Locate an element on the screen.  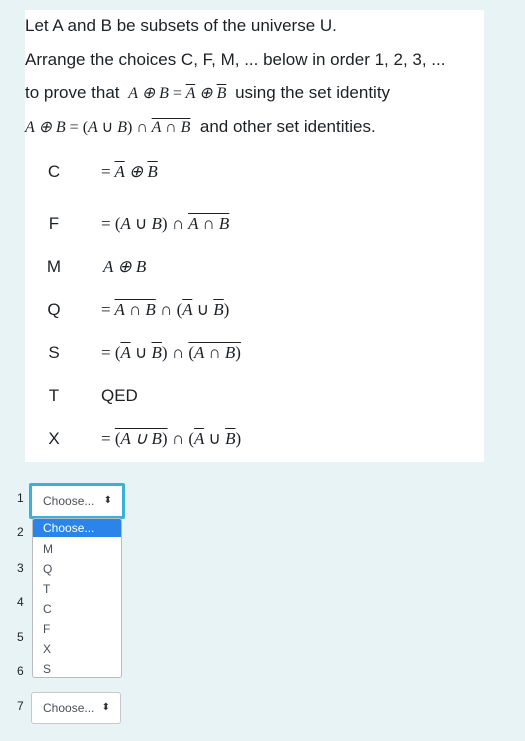
slot-number-4: 4 is located at coordinates (20, 602).